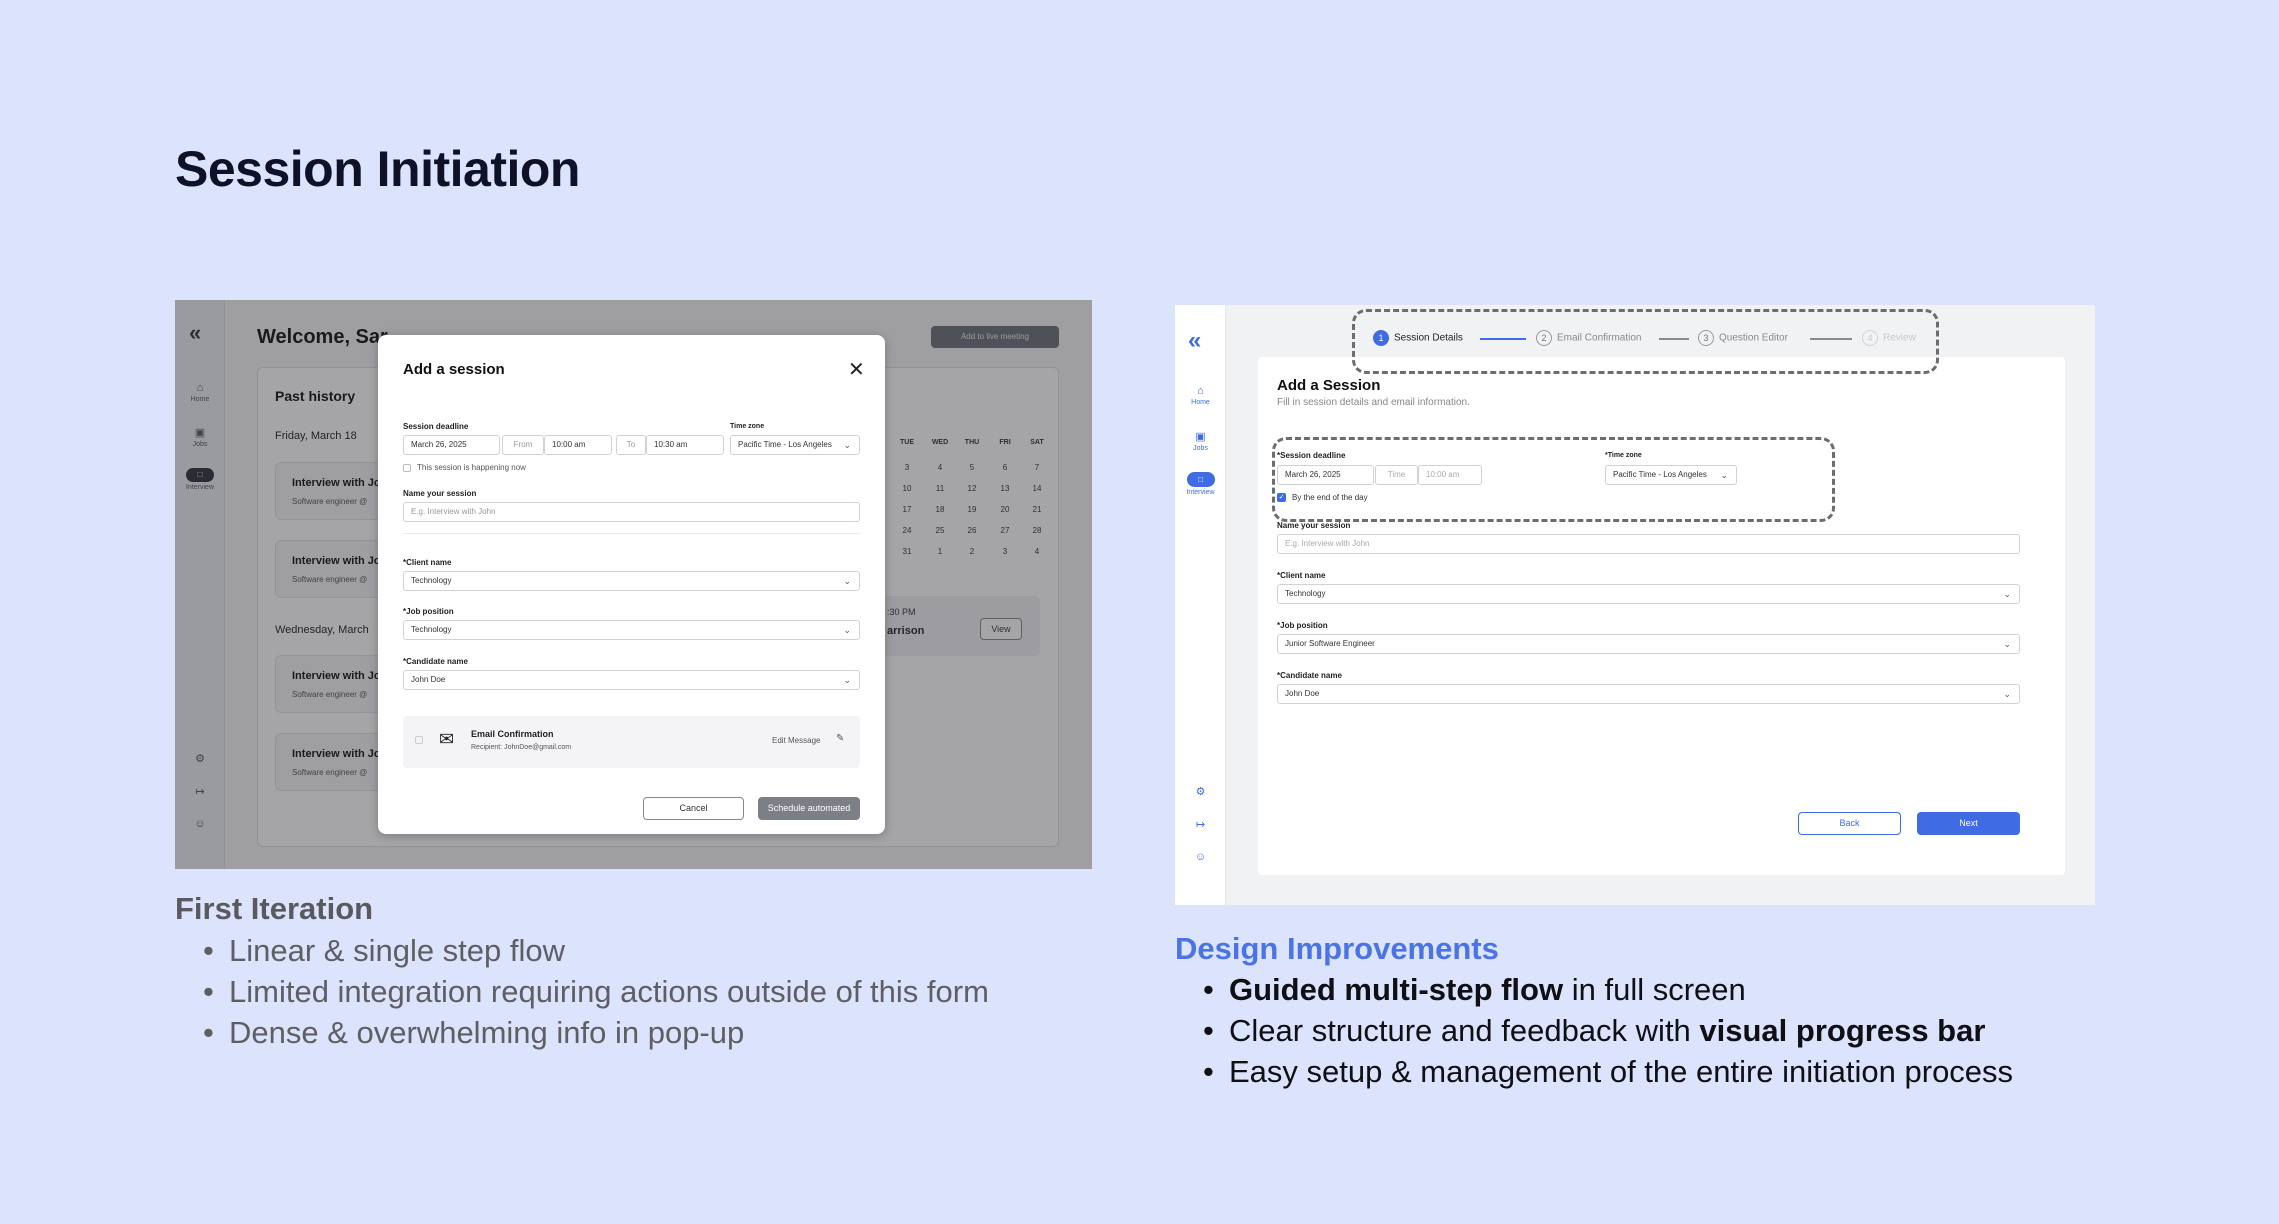 The image size is (2279, 1224). I want to click on modal-title: Add a session, so click(454, 369).